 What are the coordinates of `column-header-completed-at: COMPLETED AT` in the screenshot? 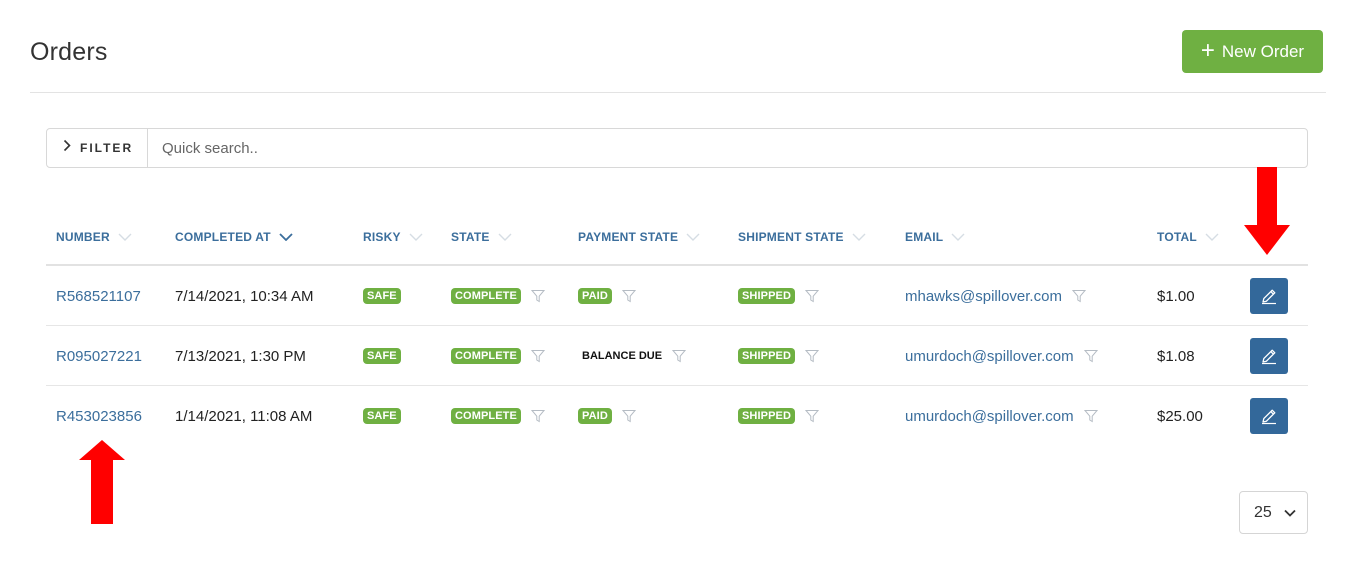 It's located at (234, 237).